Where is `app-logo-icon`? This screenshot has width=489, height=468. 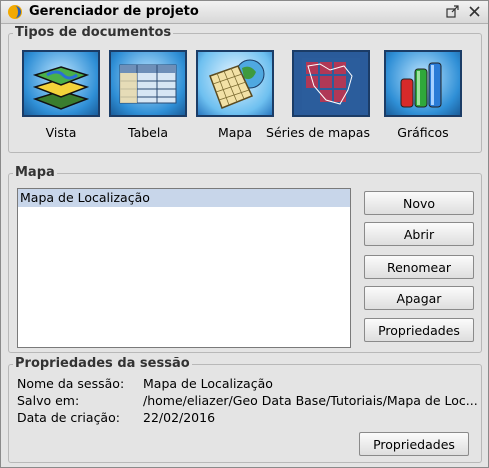 app-logo-icon is located at coordinates (15, 12).